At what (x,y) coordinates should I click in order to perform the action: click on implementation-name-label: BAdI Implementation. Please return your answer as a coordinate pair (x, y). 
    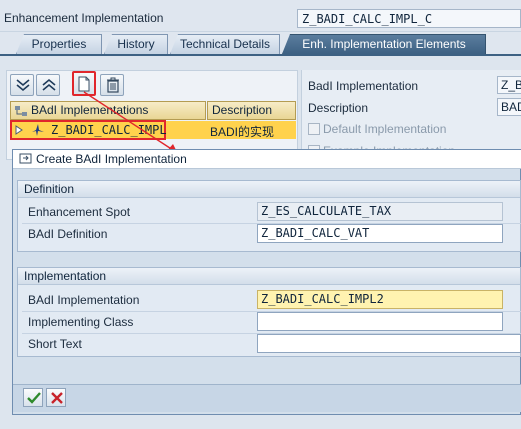
    Looking at the image, I should click on (84, 300).